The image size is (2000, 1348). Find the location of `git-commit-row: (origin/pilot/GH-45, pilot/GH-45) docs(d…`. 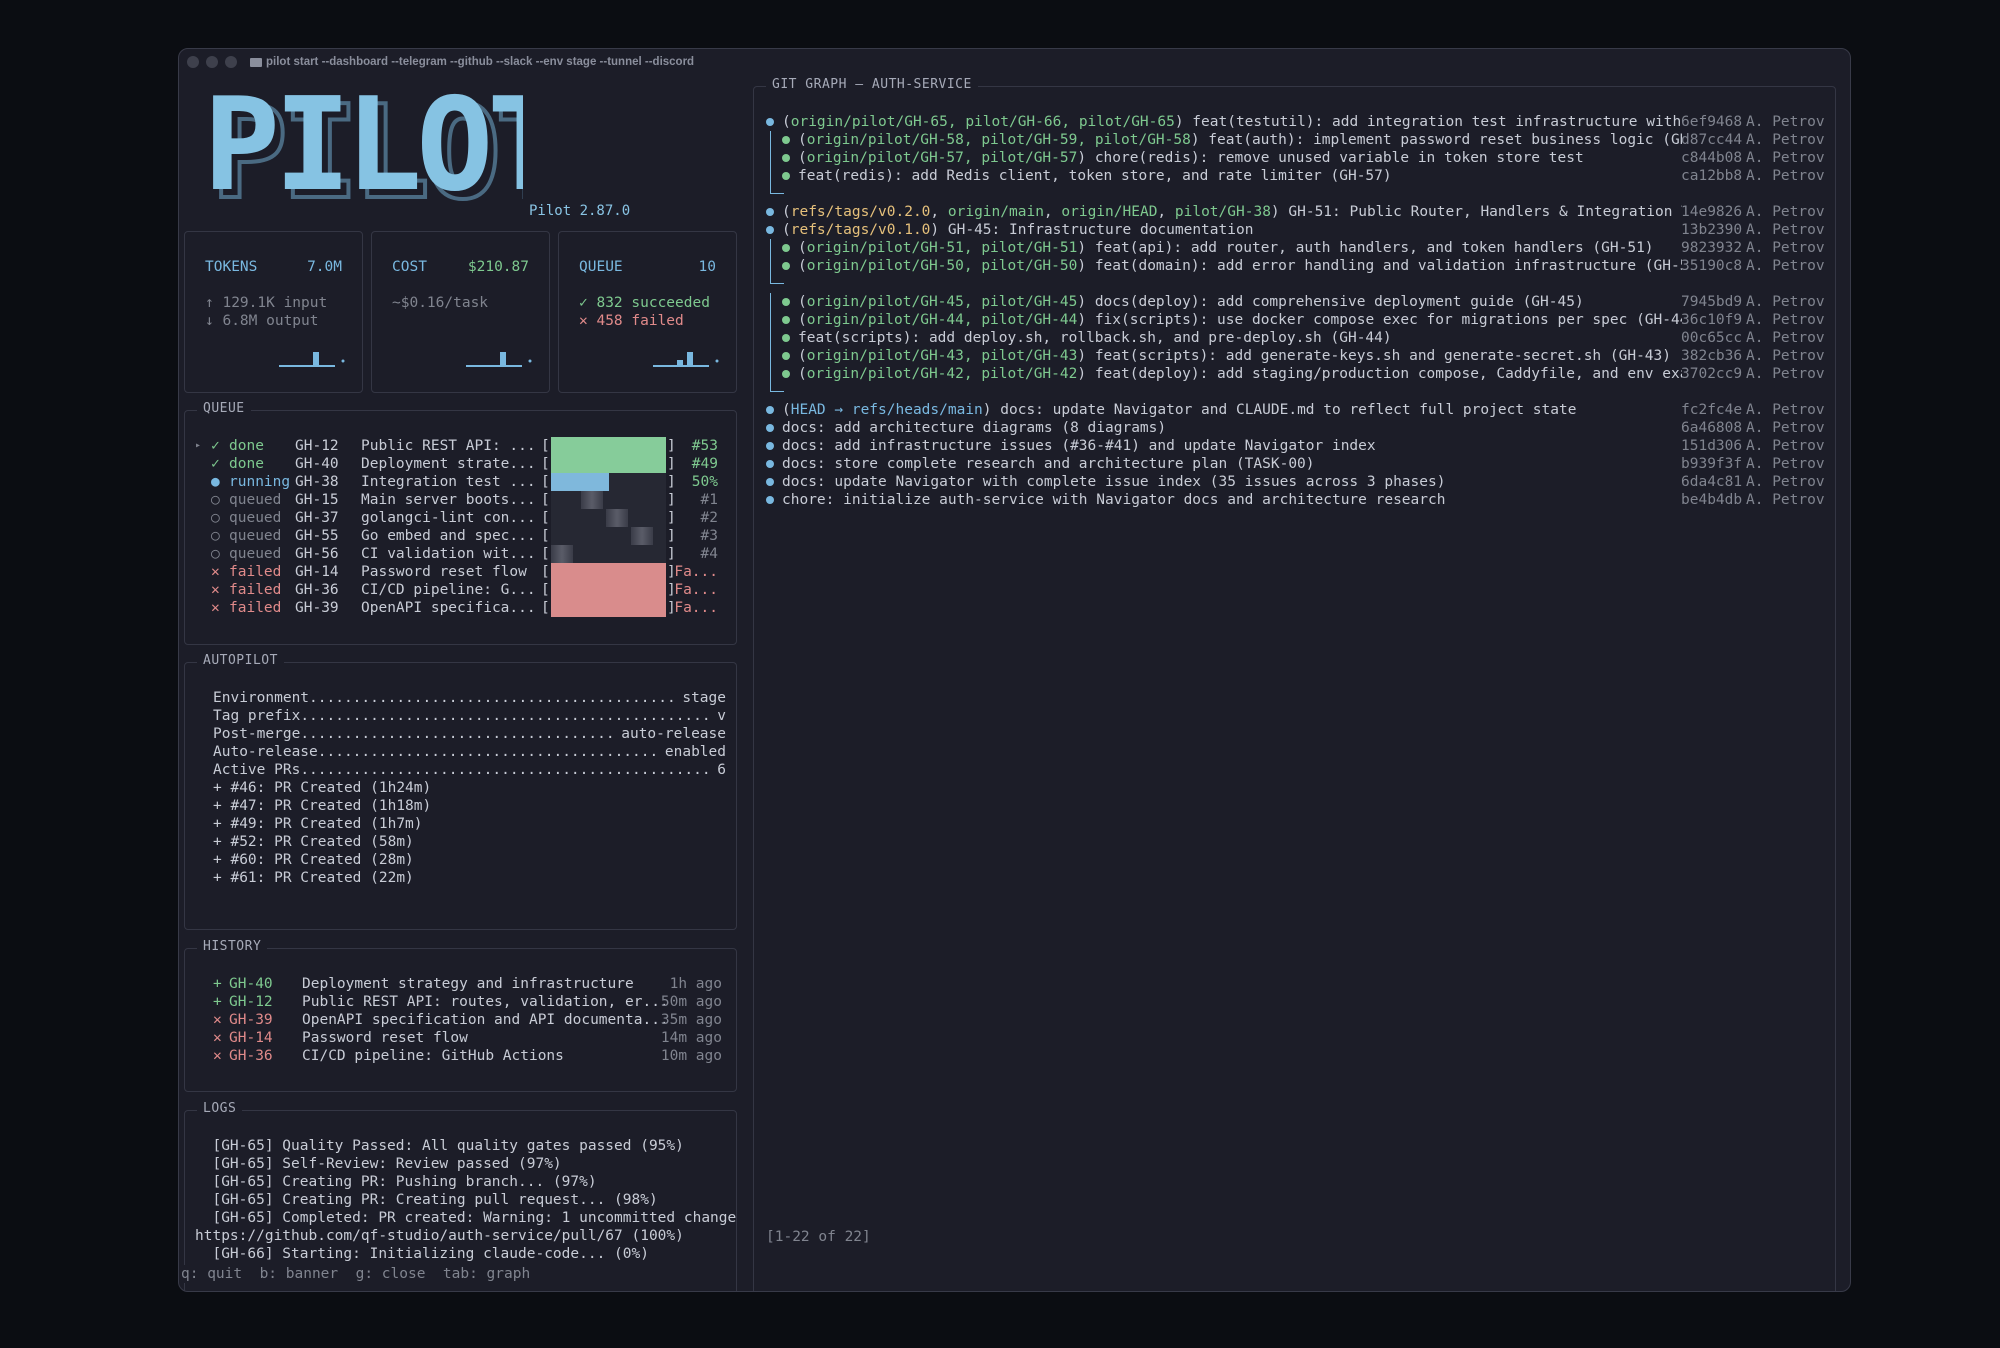

git-commit-row: (origin/pilot/GH-45, pilot/GH-45) docs(d… is located at coordinates (1296, 302).